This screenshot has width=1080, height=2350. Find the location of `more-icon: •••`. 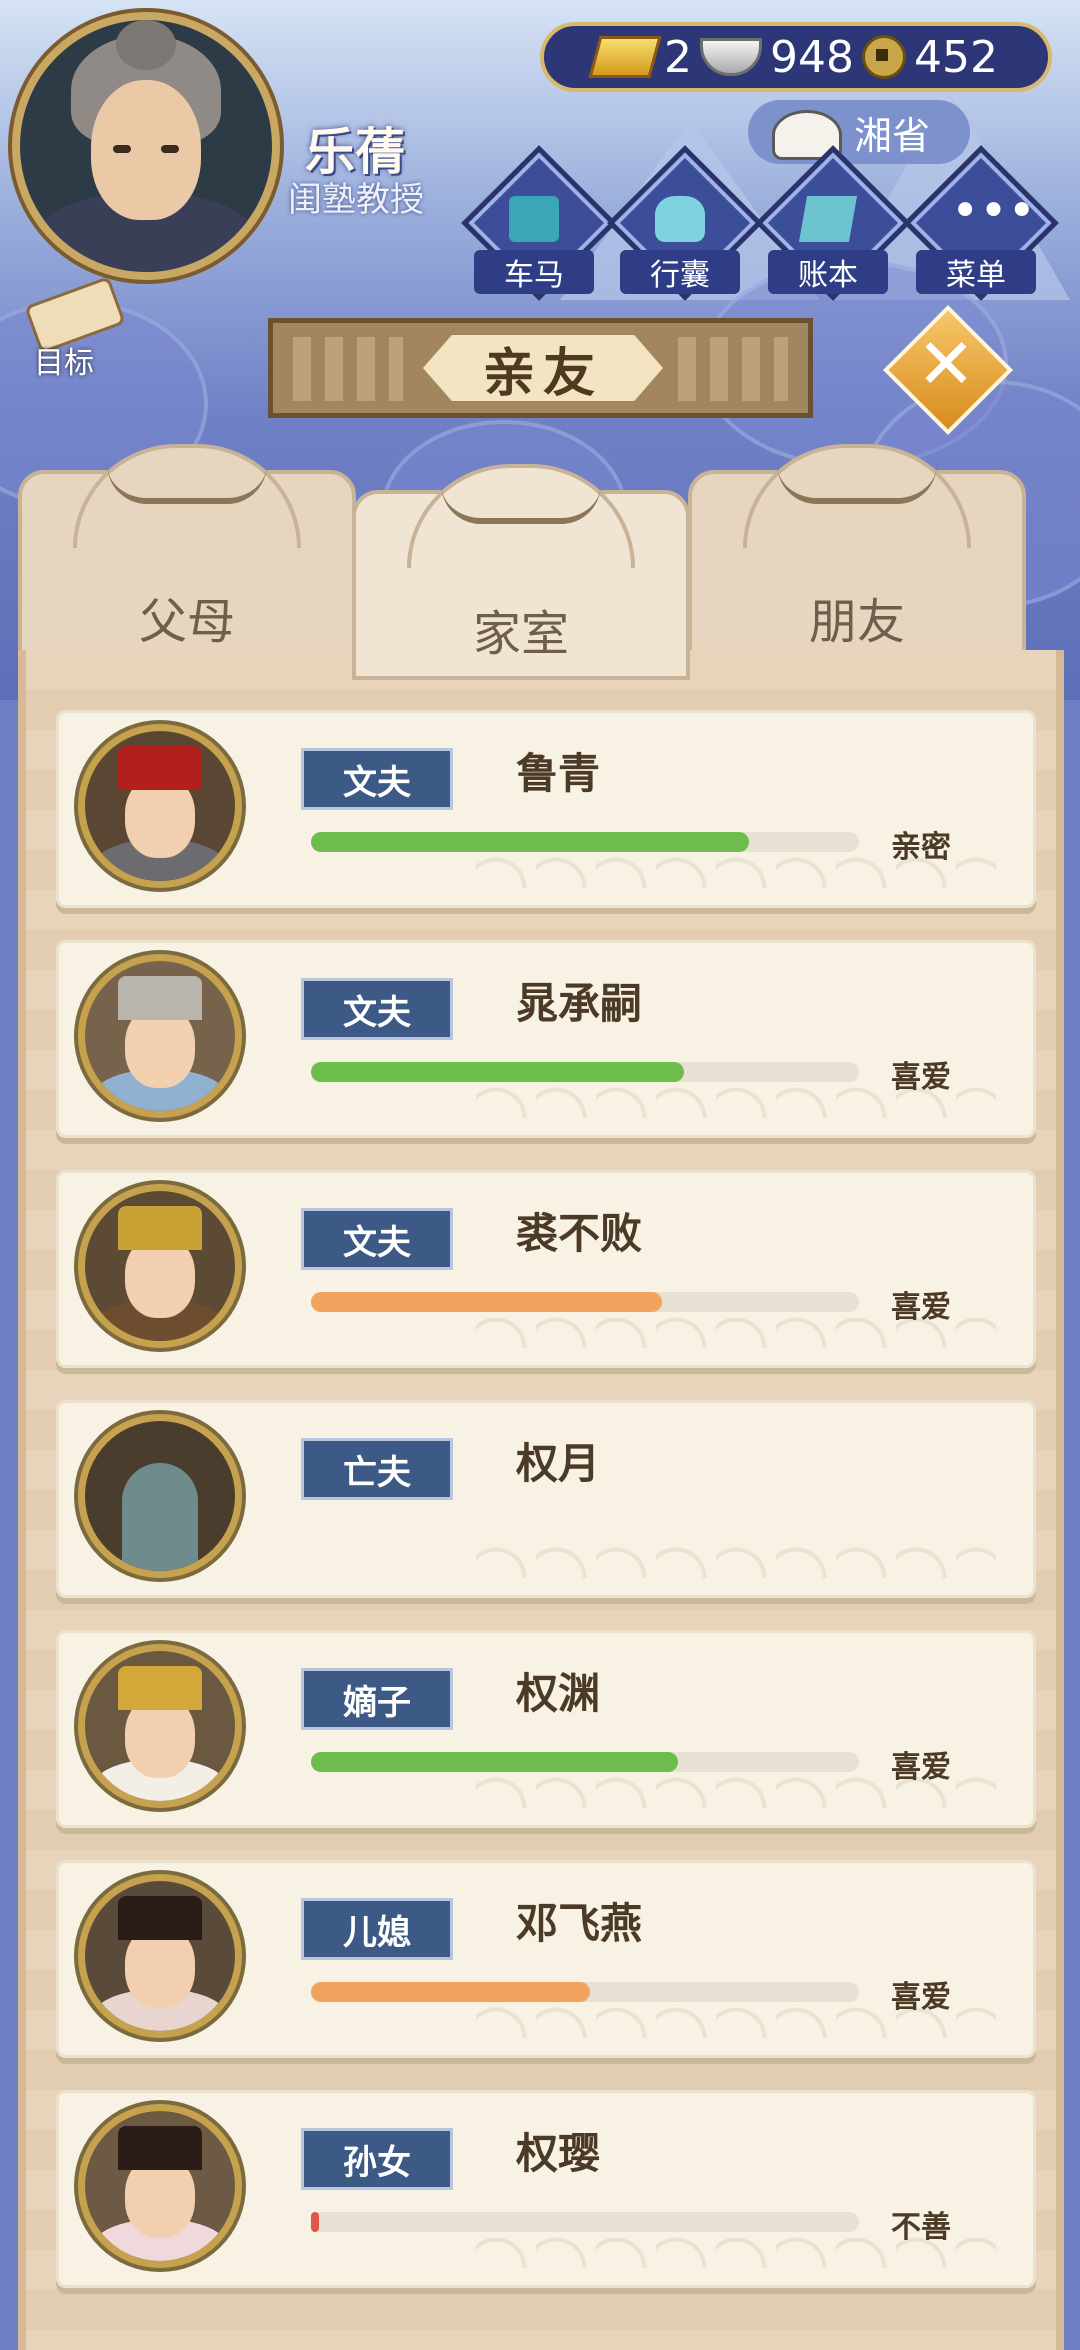

more-icon: ••• is located at coordinates (993, 211).